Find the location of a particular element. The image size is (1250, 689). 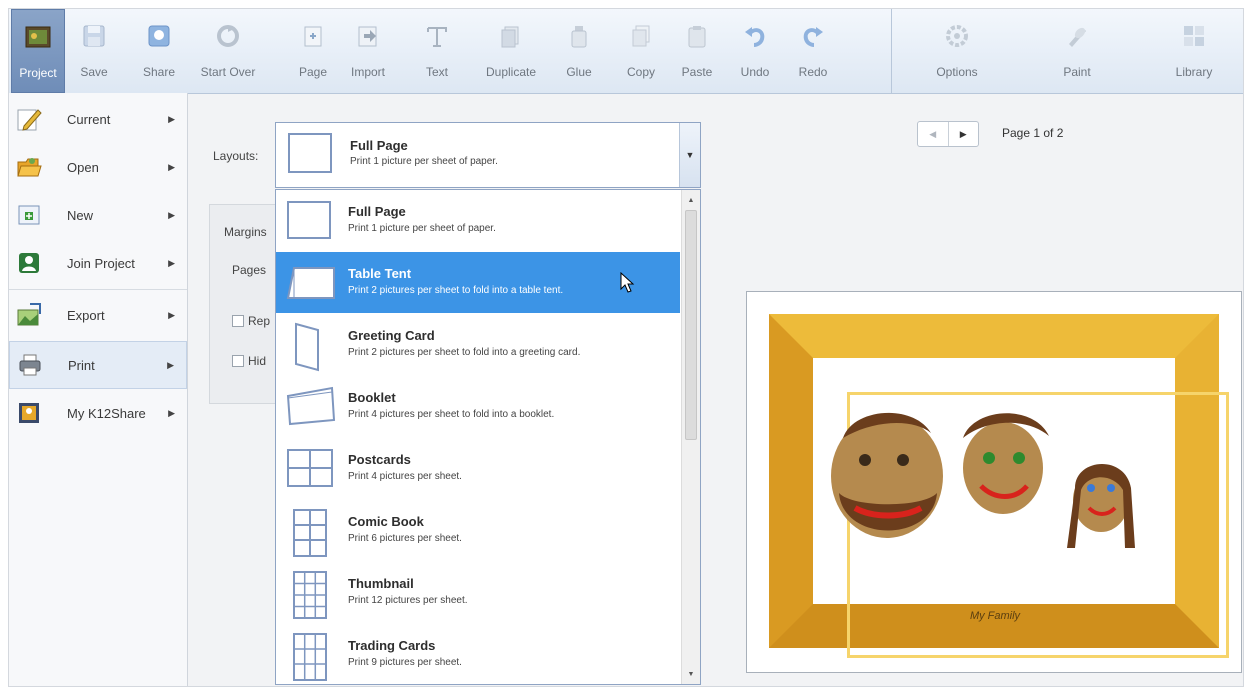

undo-button: Undo is located at coordinates (755, 51).